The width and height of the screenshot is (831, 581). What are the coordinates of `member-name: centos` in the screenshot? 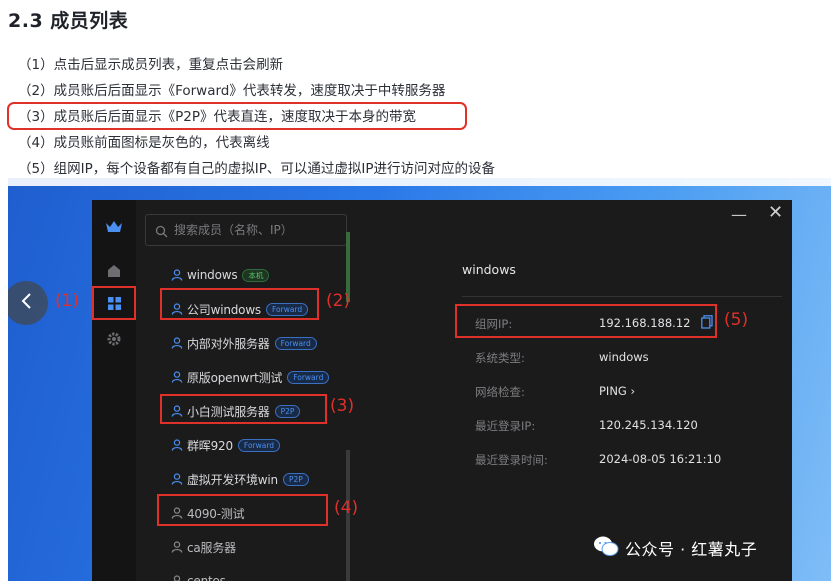 It's located at (206, 577).